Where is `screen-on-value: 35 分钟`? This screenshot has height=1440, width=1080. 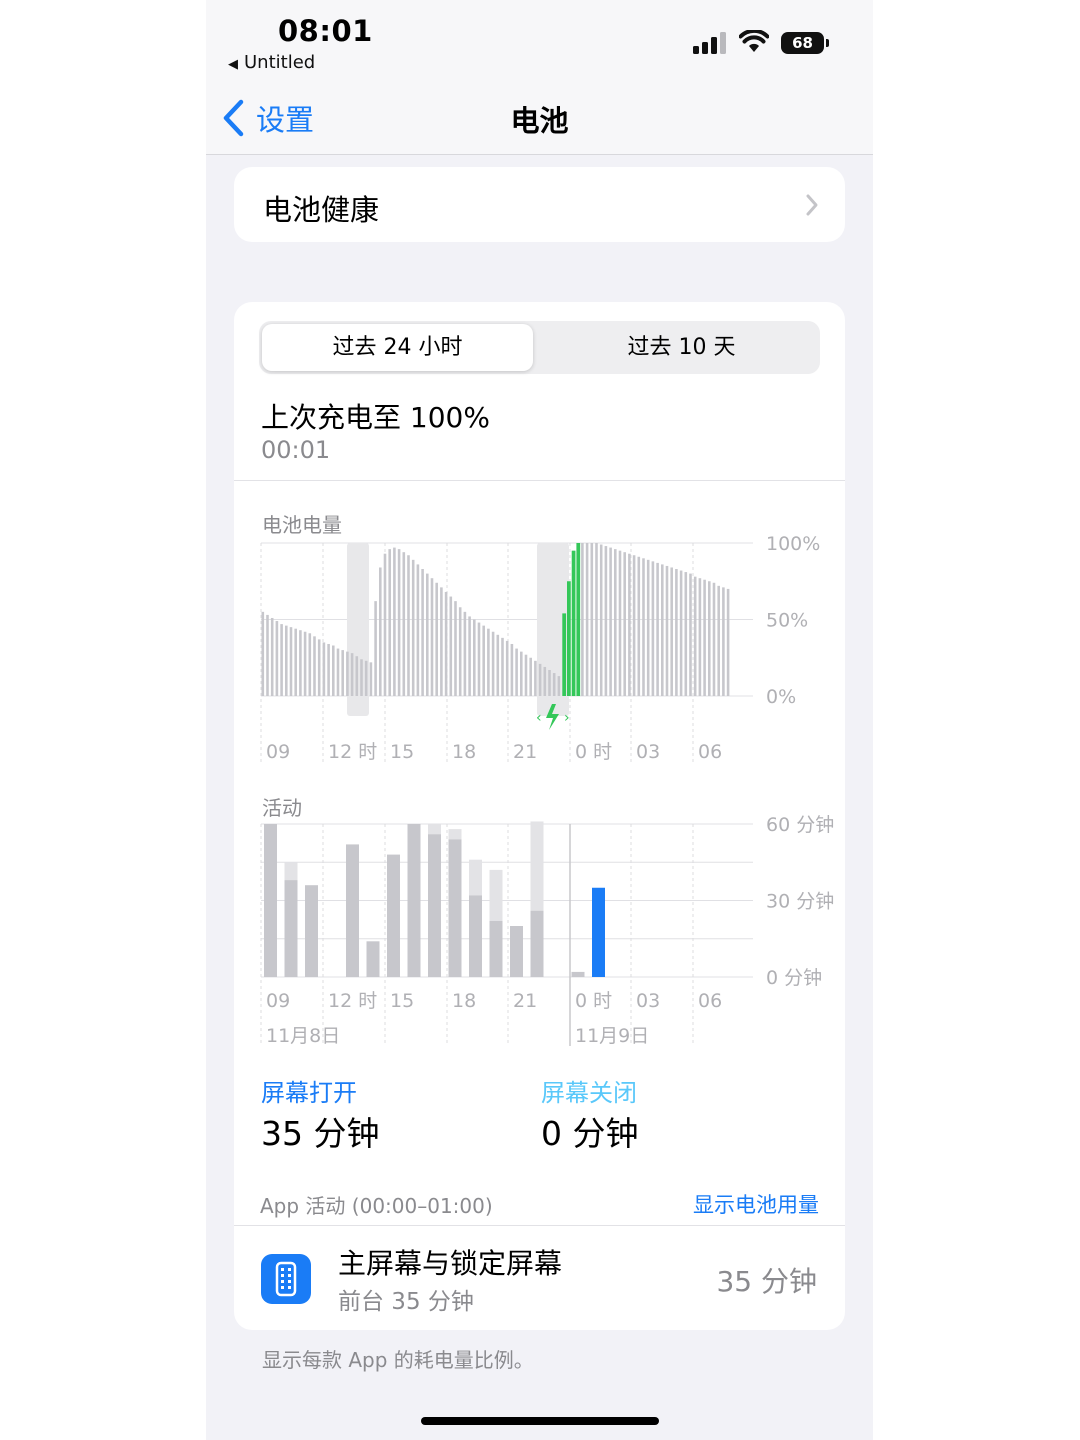
screen-on-value: 35 分钟 is located at coordinates (320, 1133).